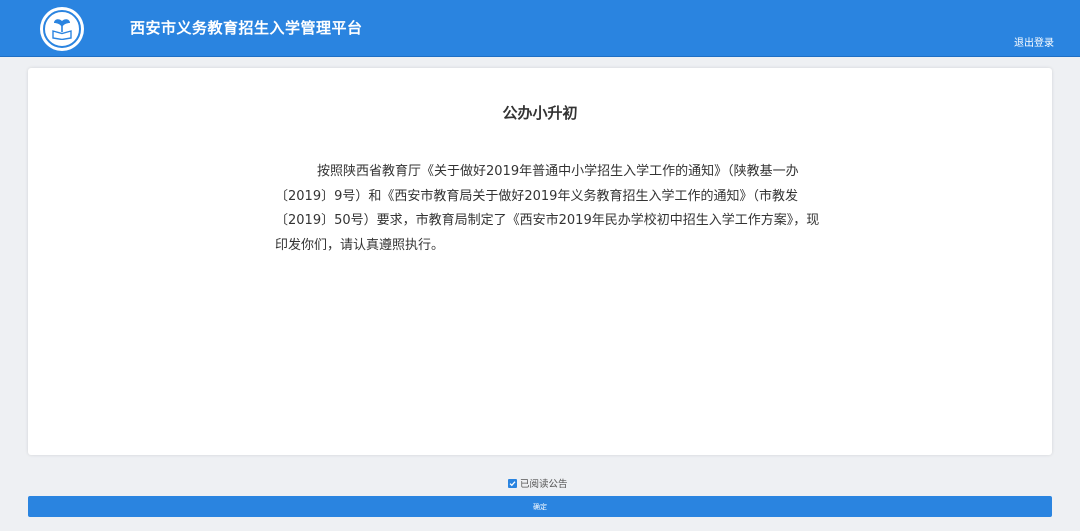 The height and width of the screenshot is (531, 1080). Describe the element at coordinates (540, 113) in the screenshot. I see `notice-title: 公办小升初` at that location.